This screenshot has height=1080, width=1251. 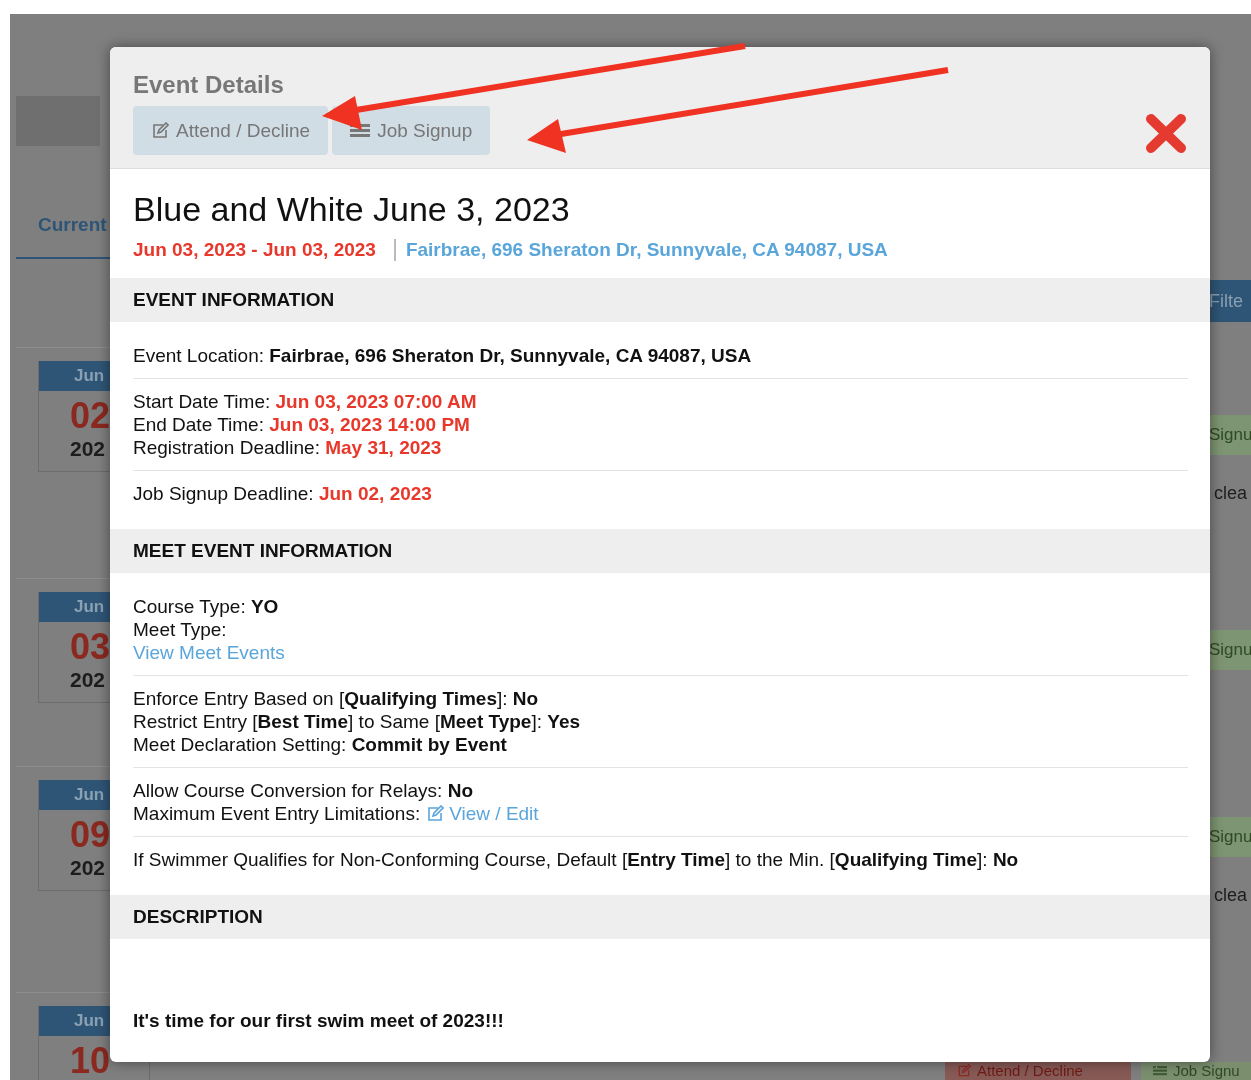 I want to click on view-edit-link: View / Edit, so click(x=482, y=813).